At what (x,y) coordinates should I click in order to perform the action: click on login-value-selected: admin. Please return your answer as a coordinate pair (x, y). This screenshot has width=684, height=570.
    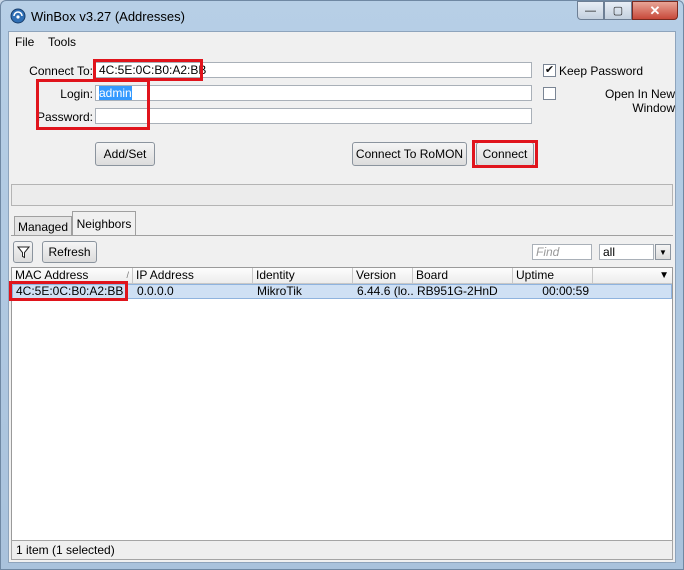
    Looking at the image, I should click on (115, 93).